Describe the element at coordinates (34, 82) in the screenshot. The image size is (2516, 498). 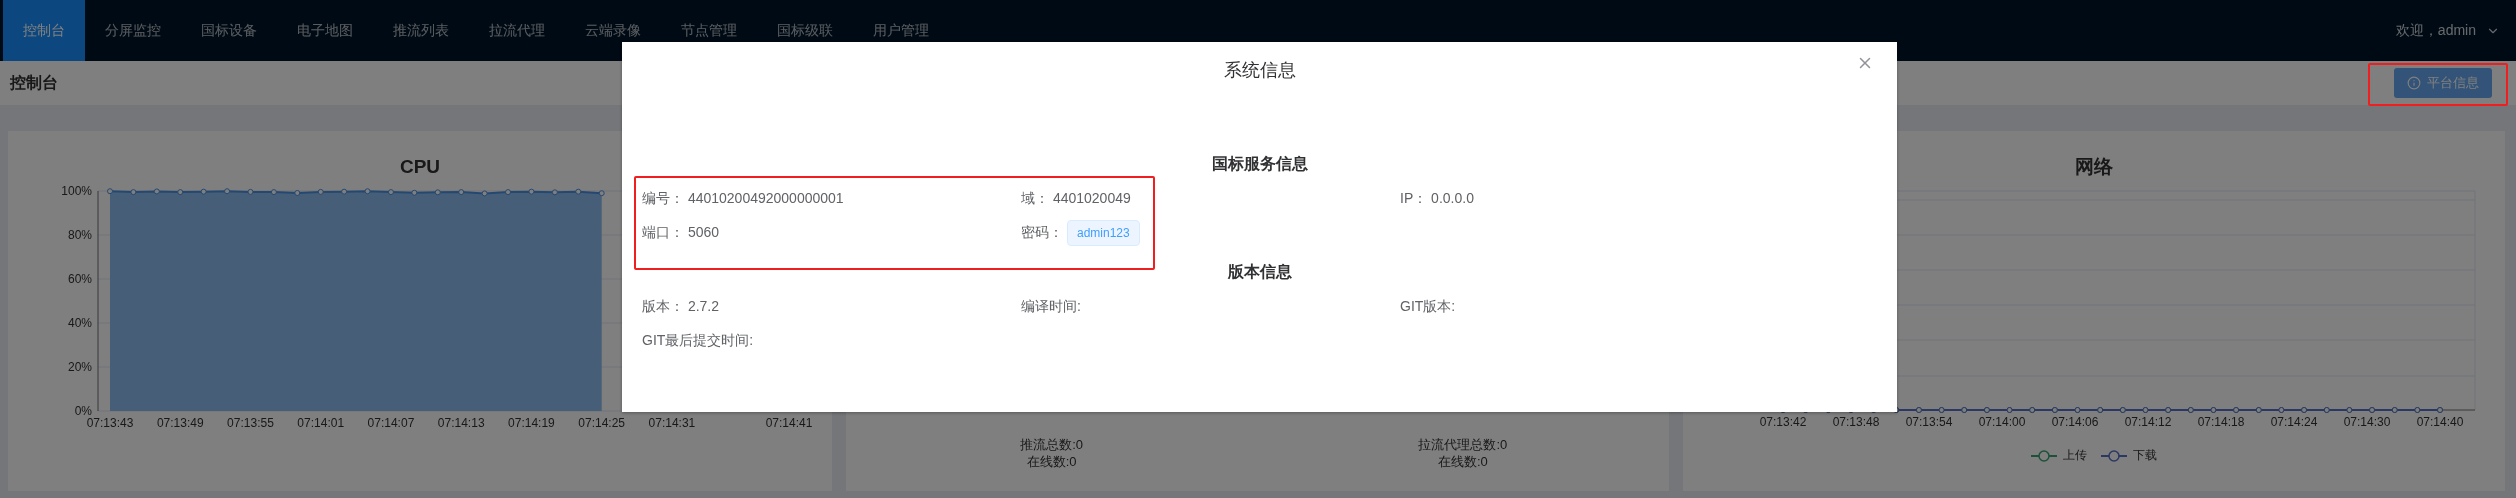
I see `page-title: 控制台` at that location.